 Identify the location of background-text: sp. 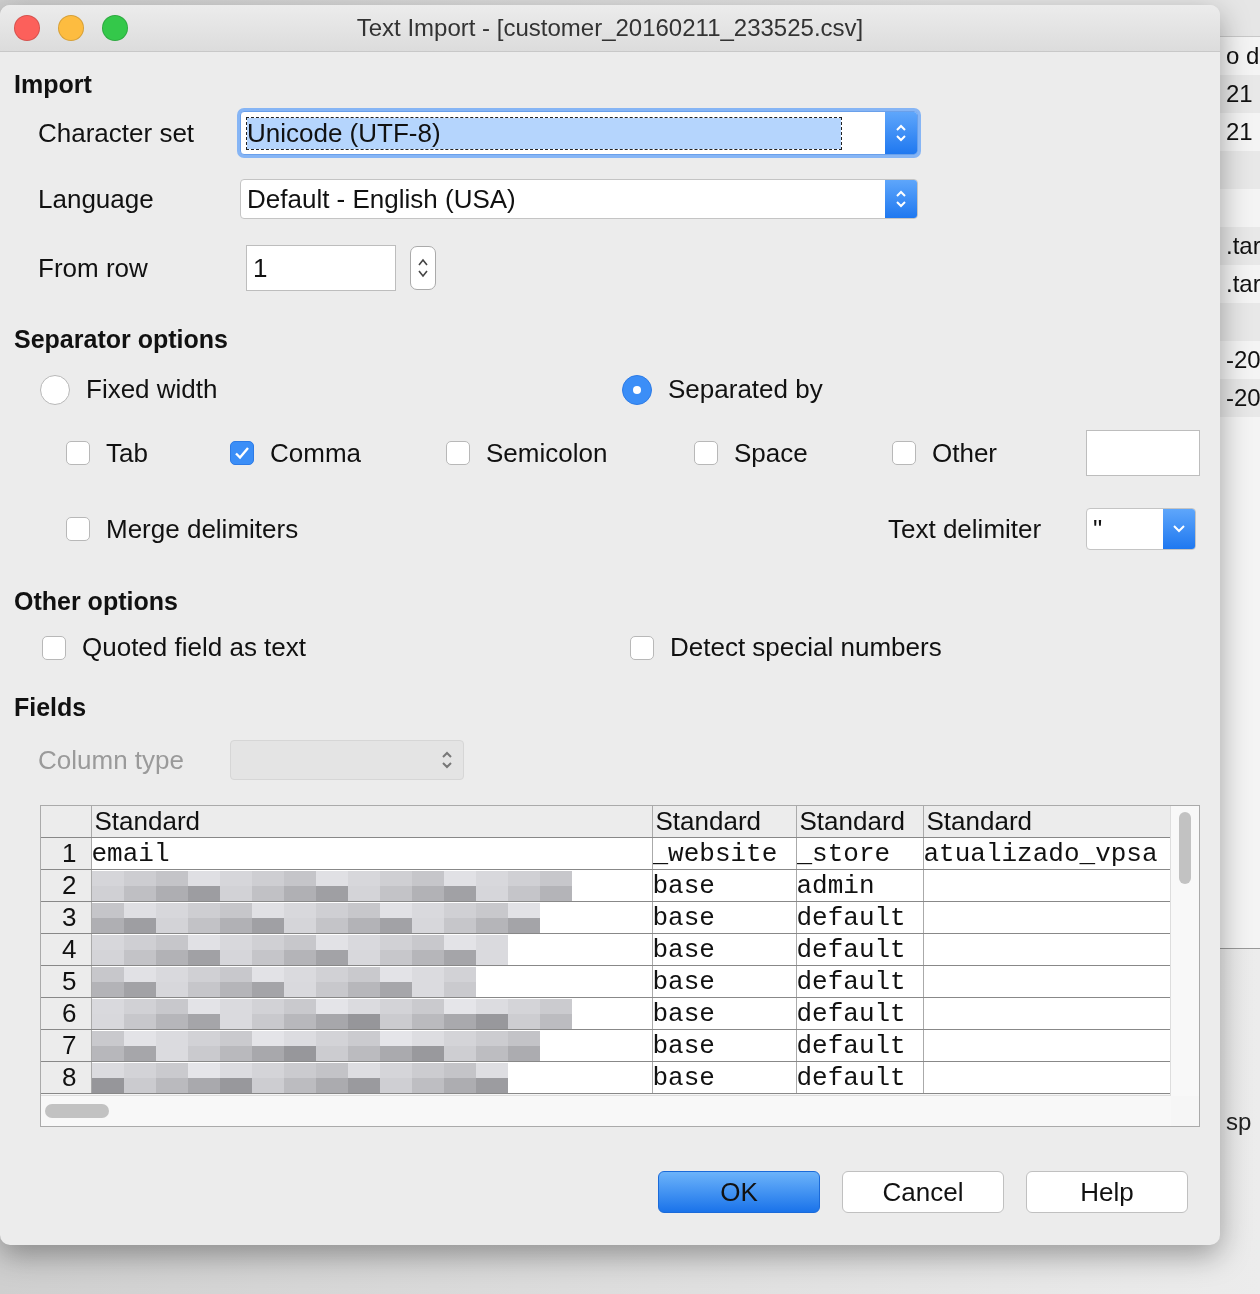
(1239, 1122).